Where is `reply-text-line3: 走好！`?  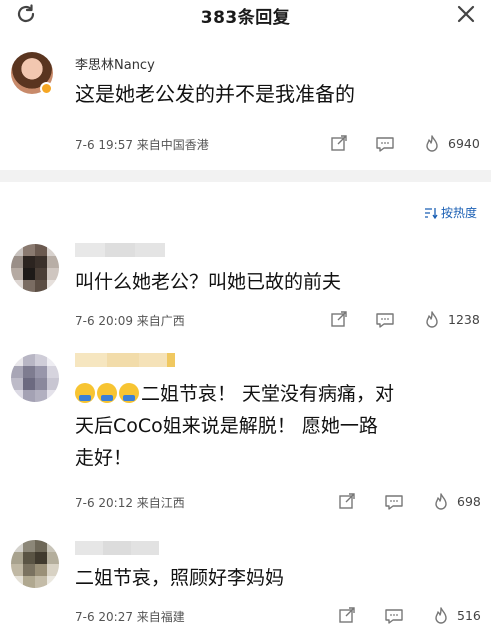 reply-text-line3: 走好！ is located at coordinates (104, 458).